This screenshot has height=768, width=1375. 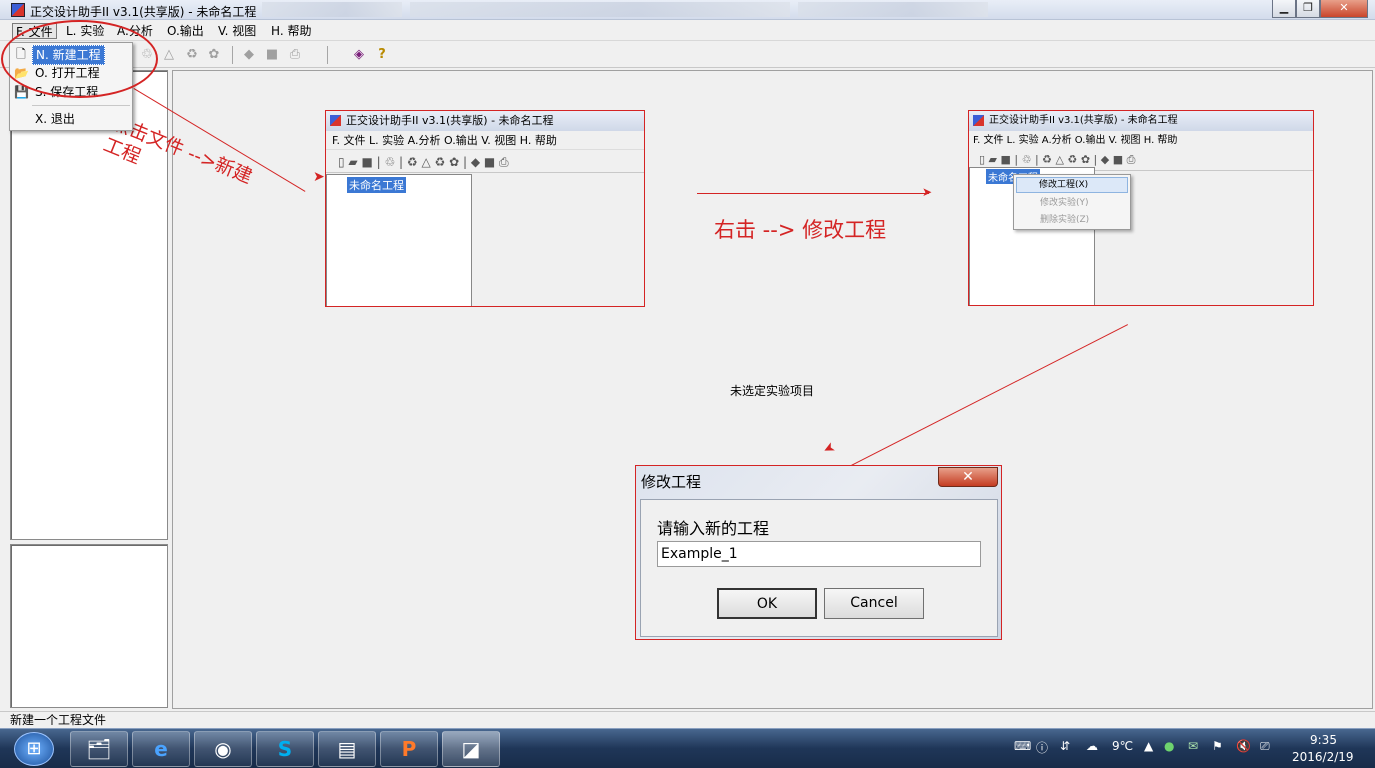 I want to click on status-bar: 新建一个工程文件, so click(x=687, y=719).